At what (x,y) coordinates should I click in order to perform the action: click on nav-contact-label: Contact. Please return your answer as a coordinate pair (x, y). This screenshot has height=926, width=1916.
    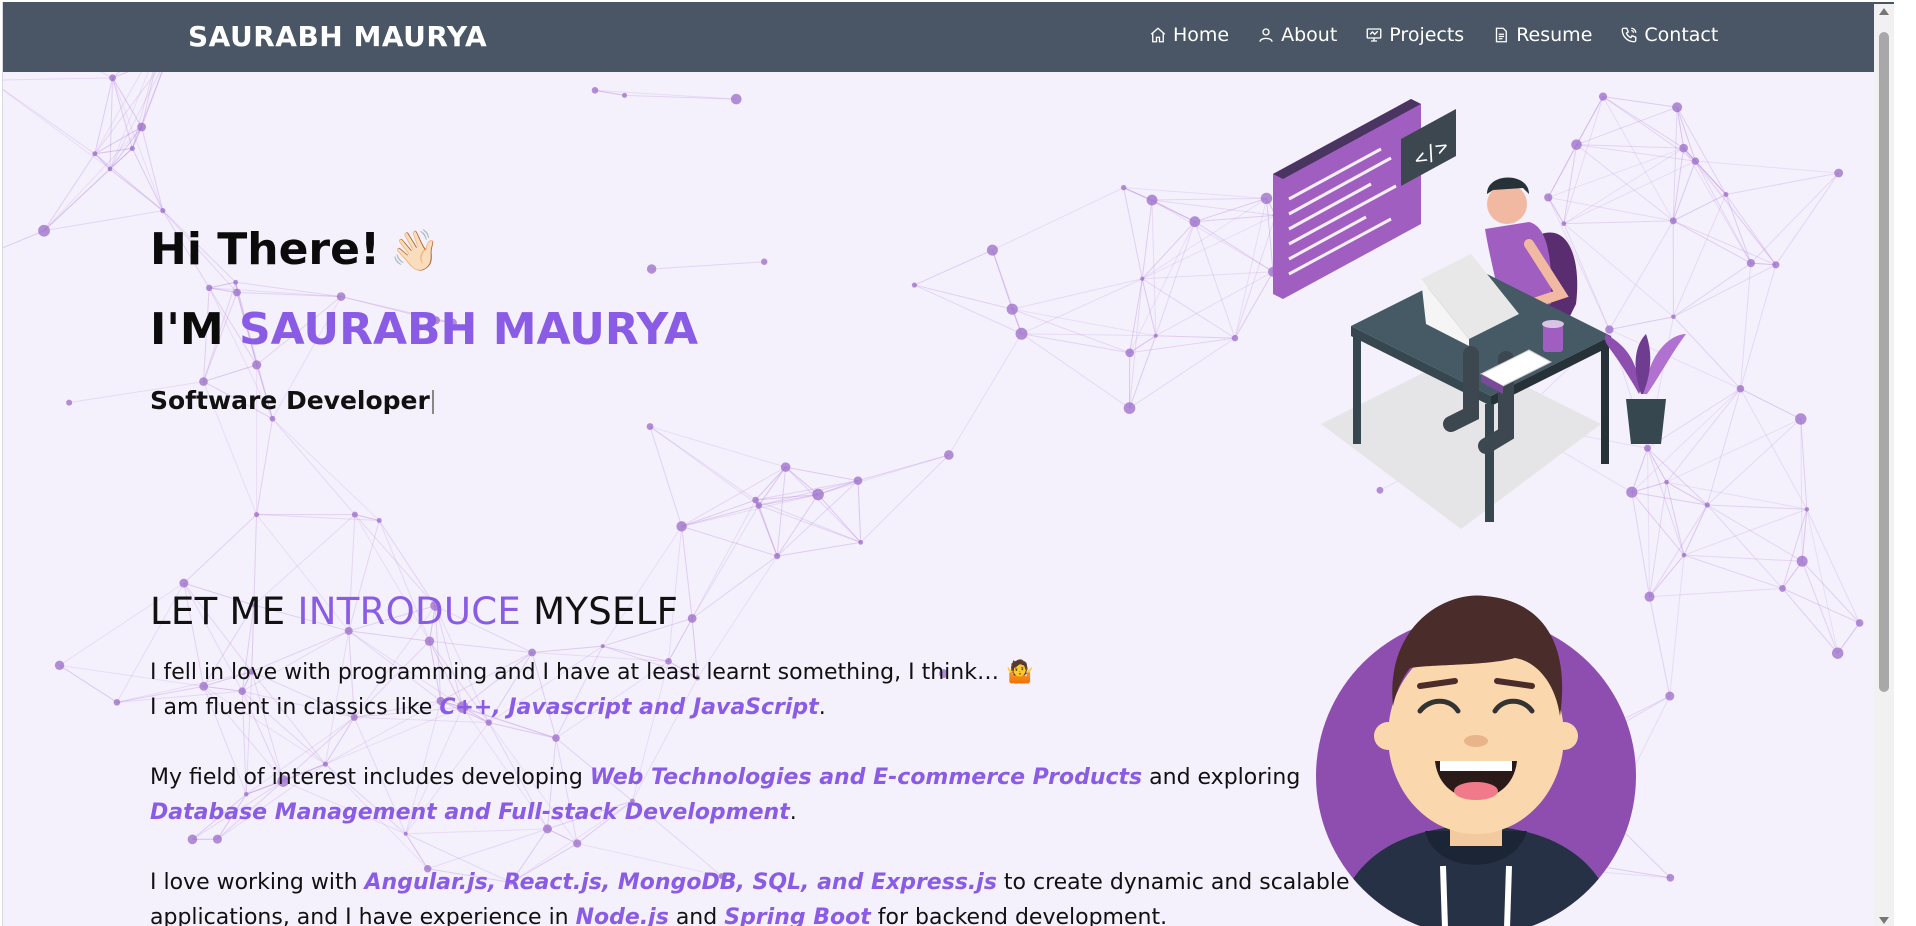
    Looking at the image, I should click on (1681, 35).